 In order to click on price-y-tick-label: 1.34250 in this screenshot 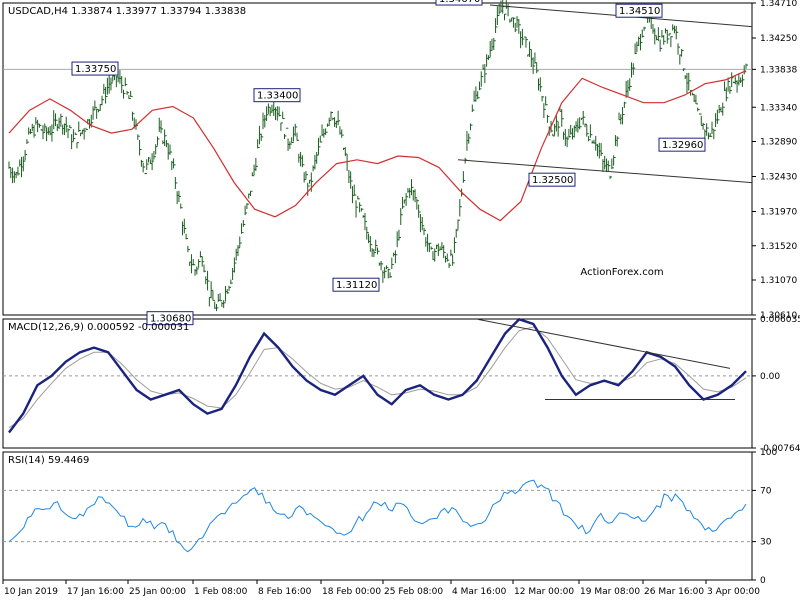, I will do `click(778, 39)`.